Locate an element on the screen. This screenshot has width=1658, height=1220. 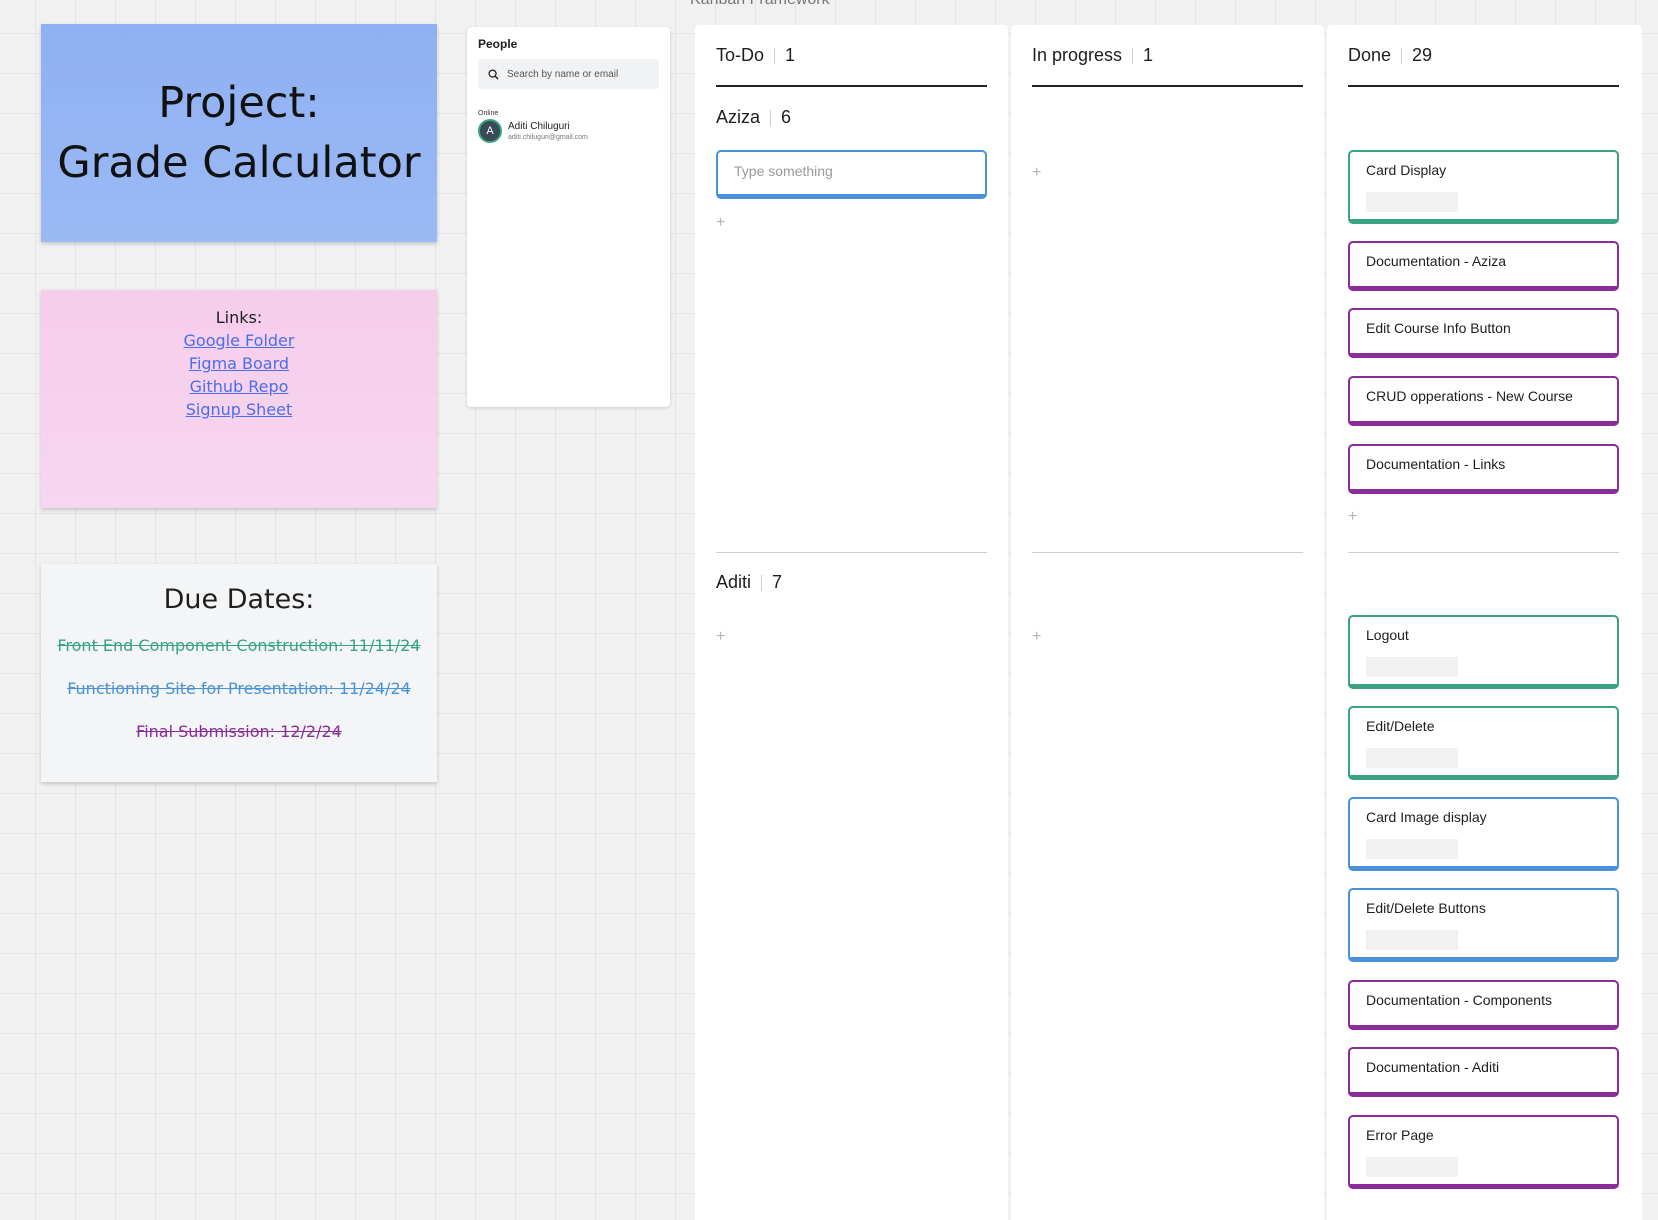
lane-count: 7 is located at coordinates (777, 582).